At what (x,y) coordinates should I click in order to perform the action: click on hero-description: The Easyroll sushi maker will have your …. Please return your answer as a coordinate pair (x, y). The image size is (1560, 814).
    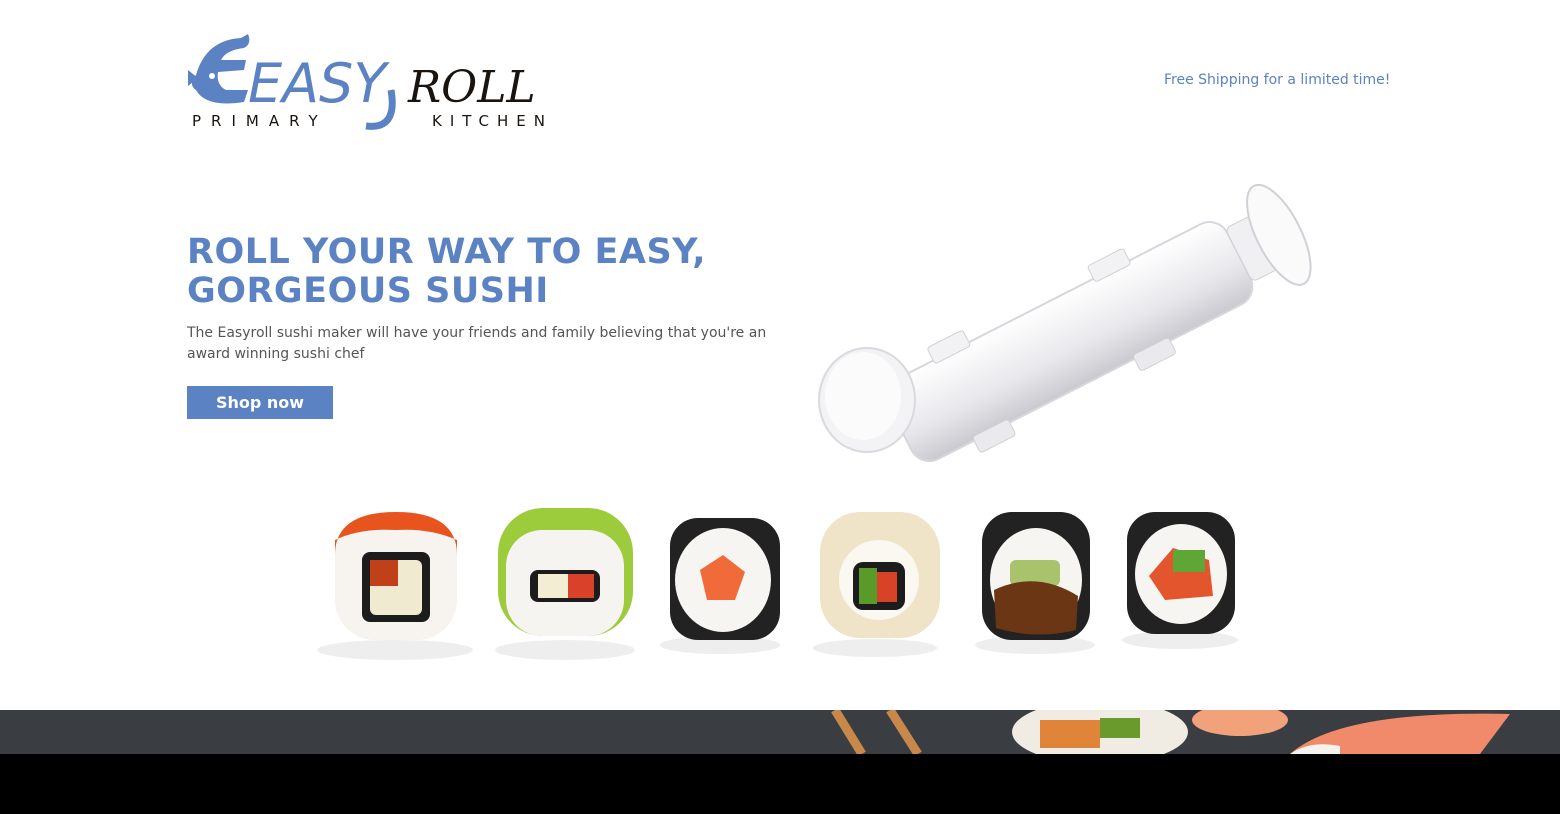
    Looking at the image, I should click on (477, 343).